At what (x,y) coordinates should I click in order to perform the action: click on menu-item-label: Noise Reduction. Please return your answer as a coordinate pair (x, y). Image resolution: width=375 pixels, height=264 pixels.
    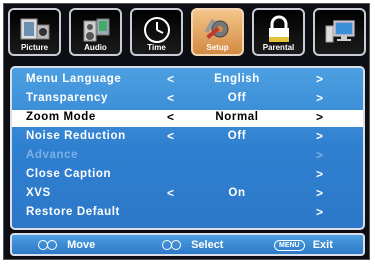
    Looking at the image, I should click on (76, 136).